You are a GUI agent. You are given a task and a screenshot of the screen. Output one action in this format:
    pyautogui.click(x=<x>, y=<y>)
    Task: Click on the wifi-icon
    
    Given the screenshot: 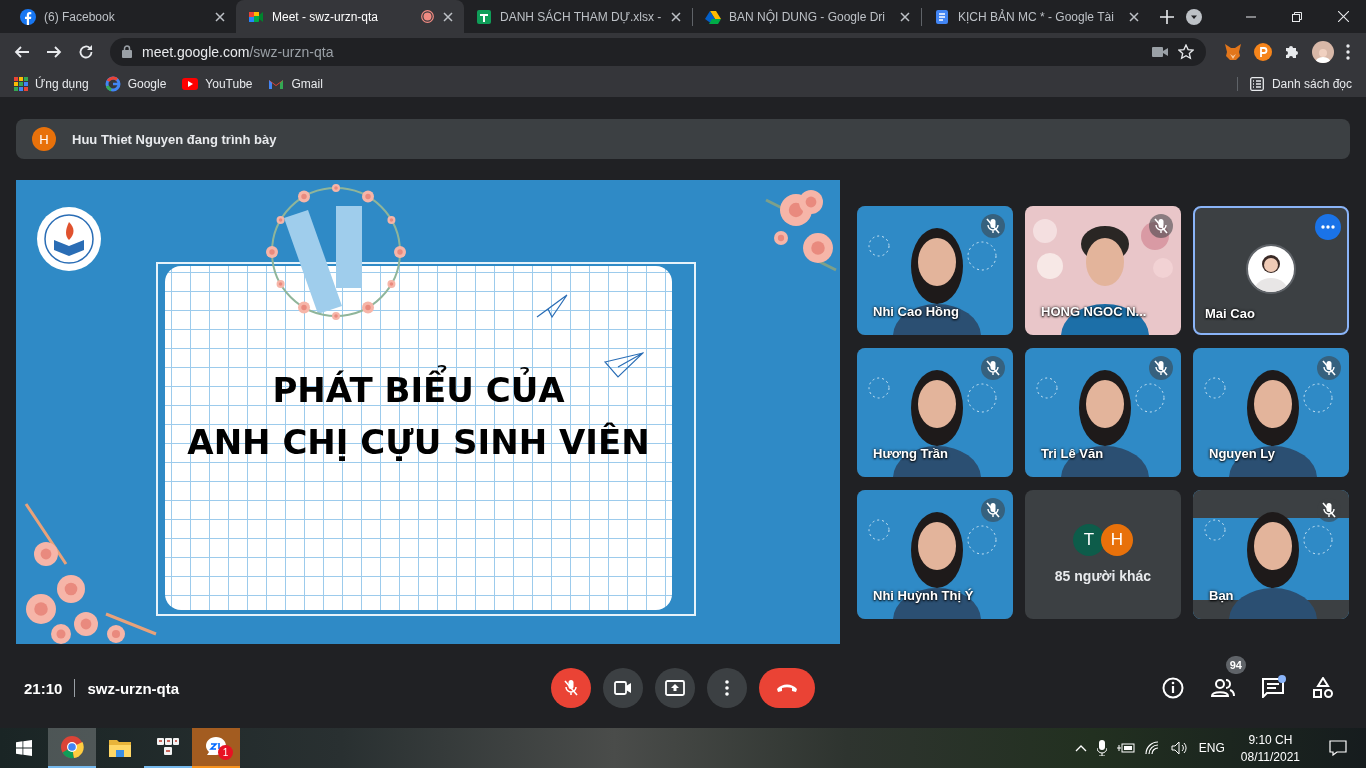 What is the action you would take?
    pyautogui.click(x=1152, y=748)
    